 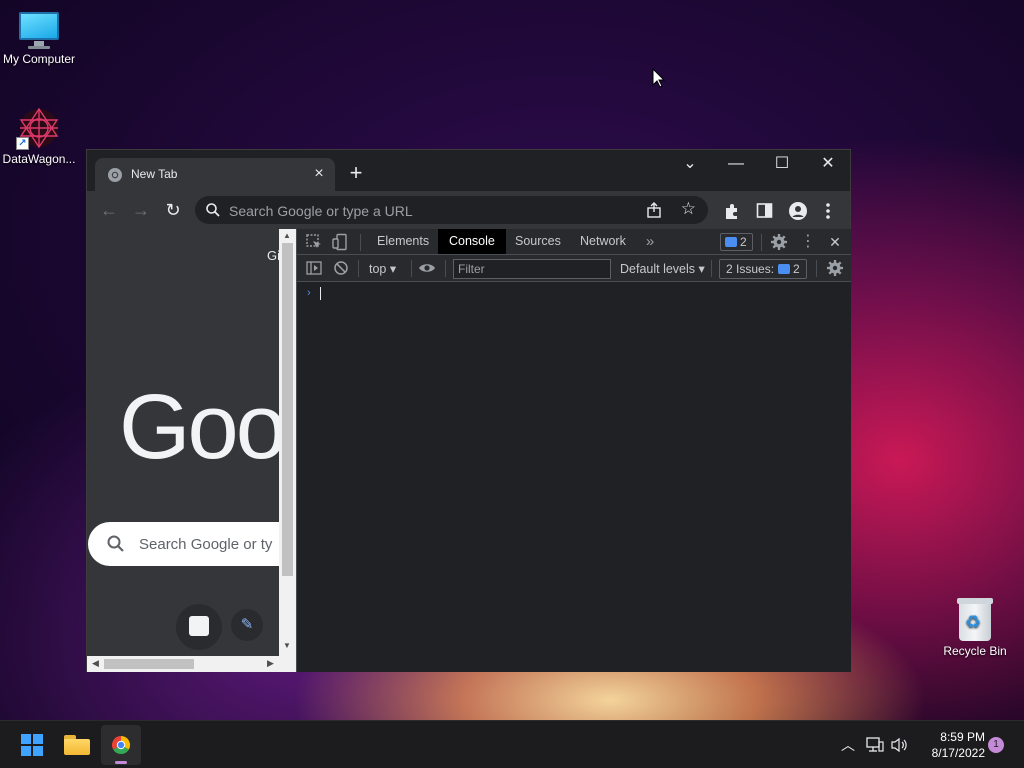 What do you see at coordinates (736, 165) in the screenshot?
I see `minimize-button: —` at bounding box center [736, 165].